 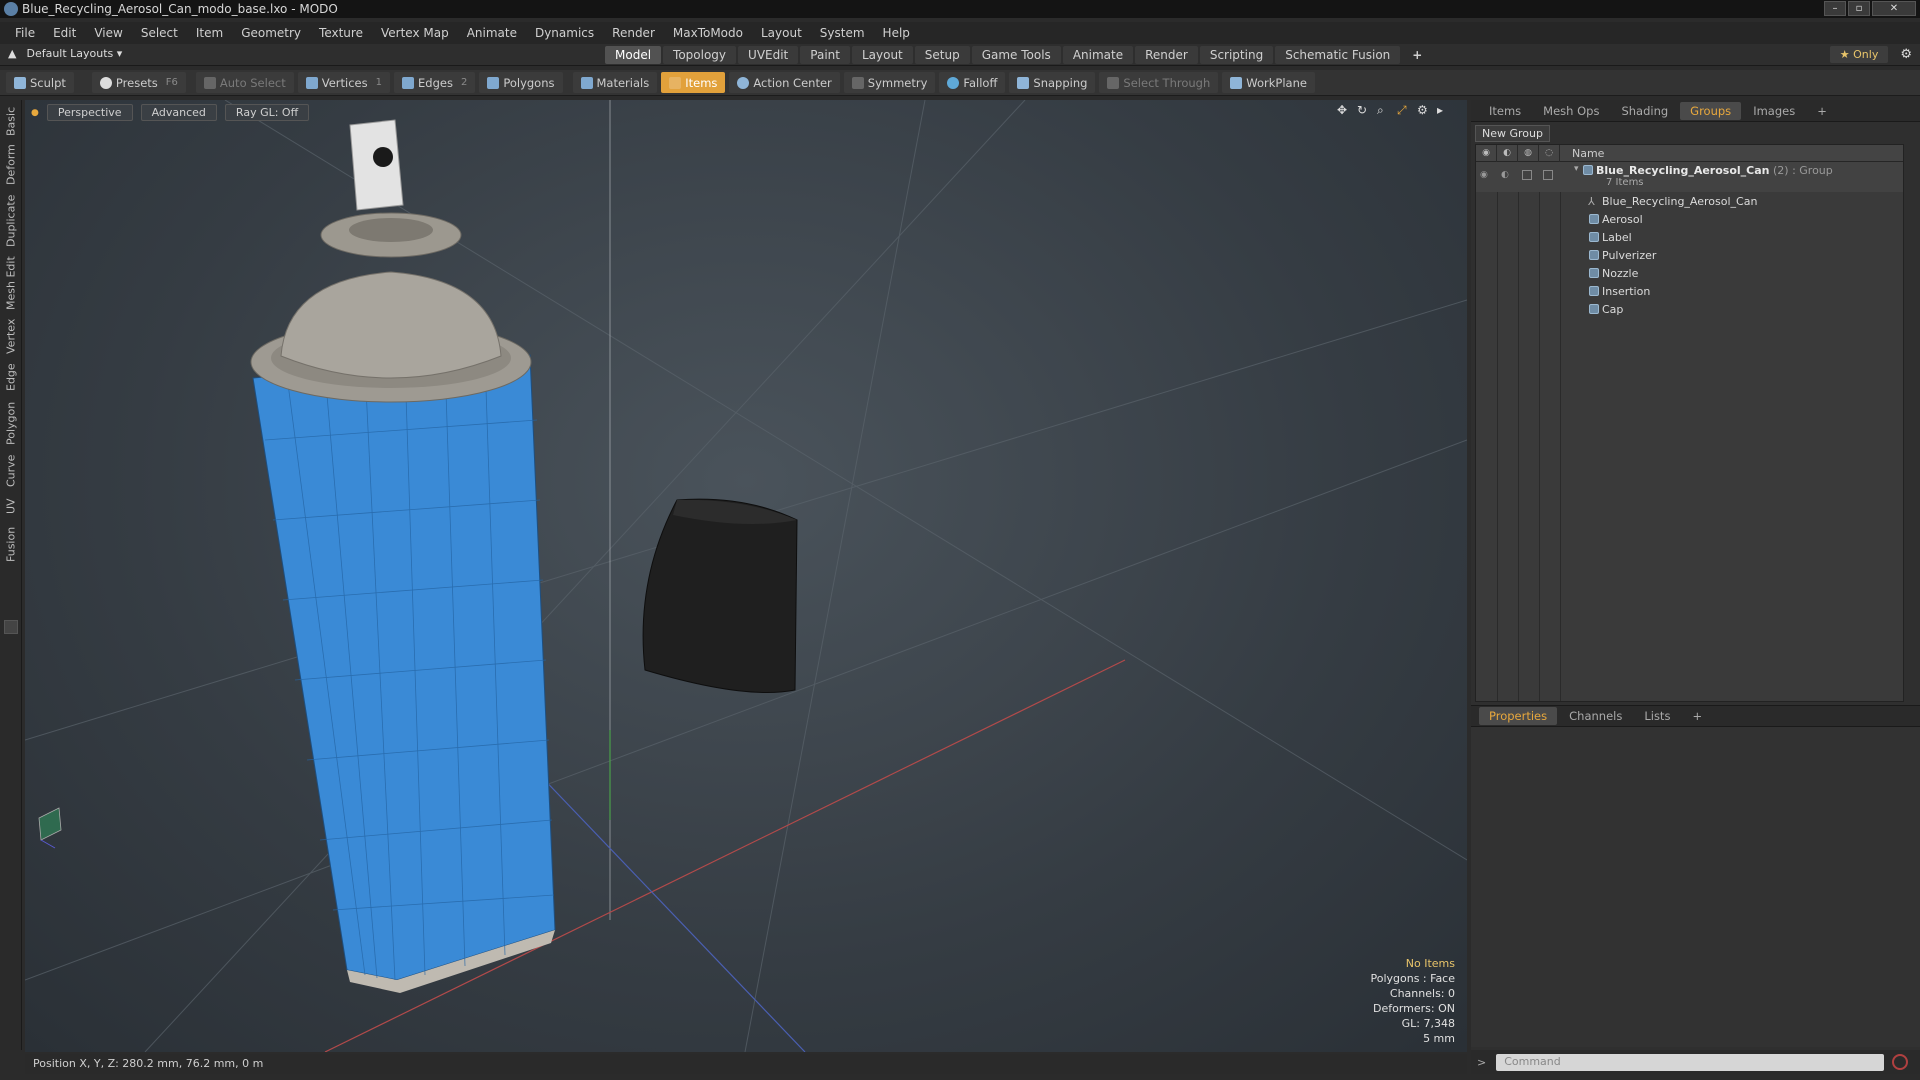 I want to click on select-through-button: Select Through, so click(x=1159, y=82).